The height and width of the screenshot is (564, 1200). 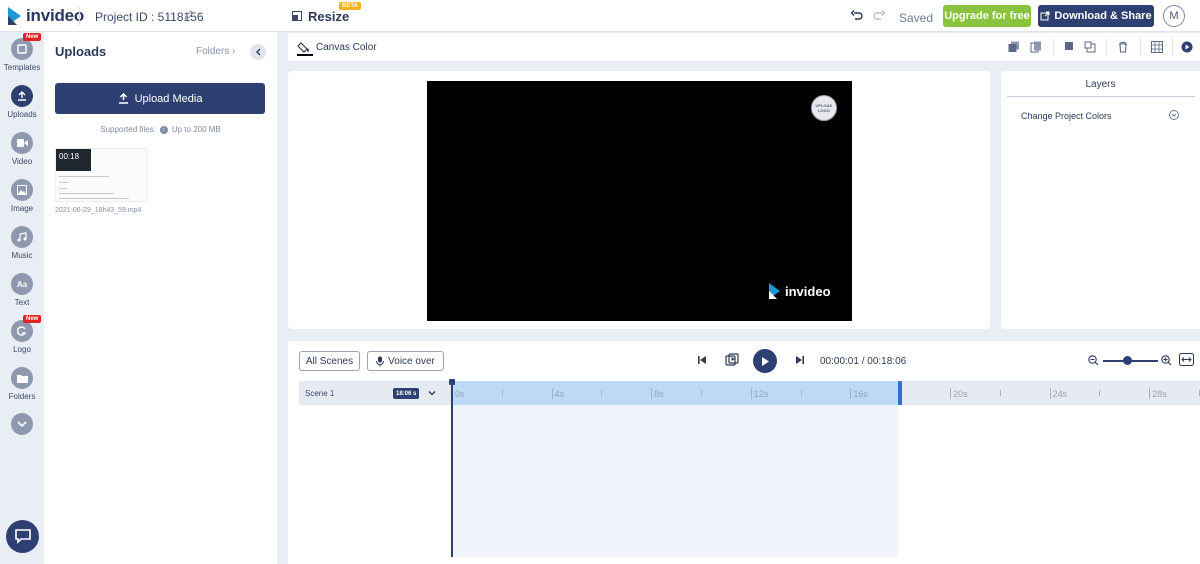 I want to click on scene-selection, so click(x=675, y=393).